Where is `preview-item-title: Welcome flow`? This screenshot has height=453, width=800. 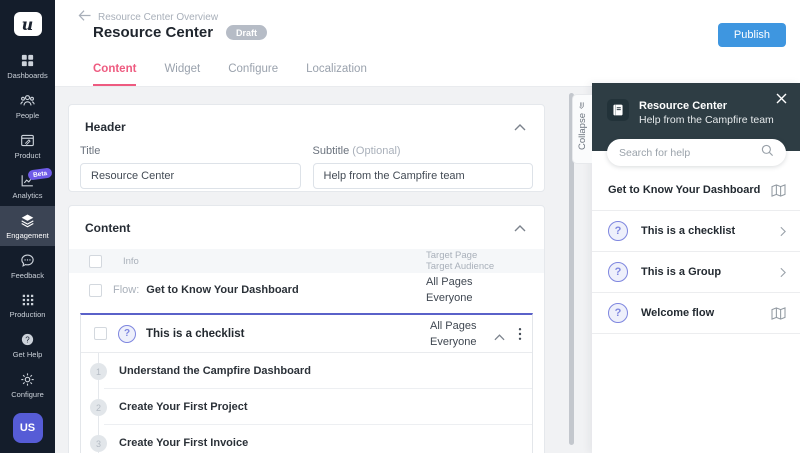
preview-item-title: Welcome flow is located at coordinates (678, 313).